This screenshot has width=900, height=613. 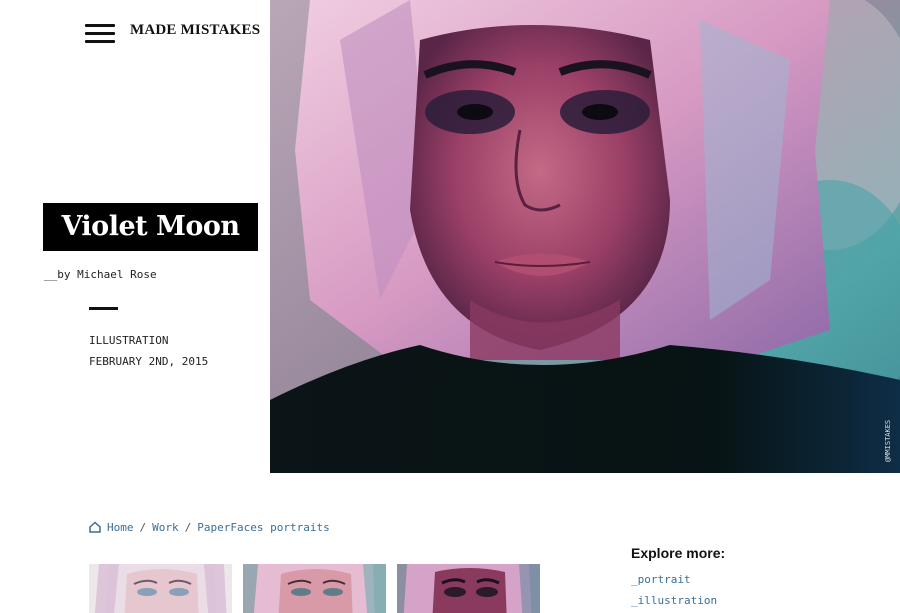 I want to click on post-category: ILLUSTRATION, so click(x=128, y=340).